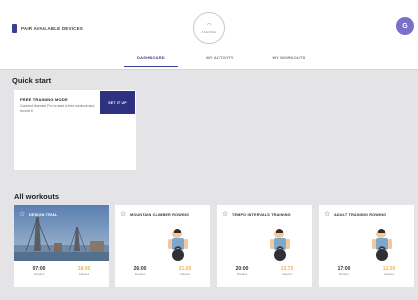 The width and height of the screenshot is (418, 300). I want to click on workout-duration: 17:00 Duration, so click(344, 271).